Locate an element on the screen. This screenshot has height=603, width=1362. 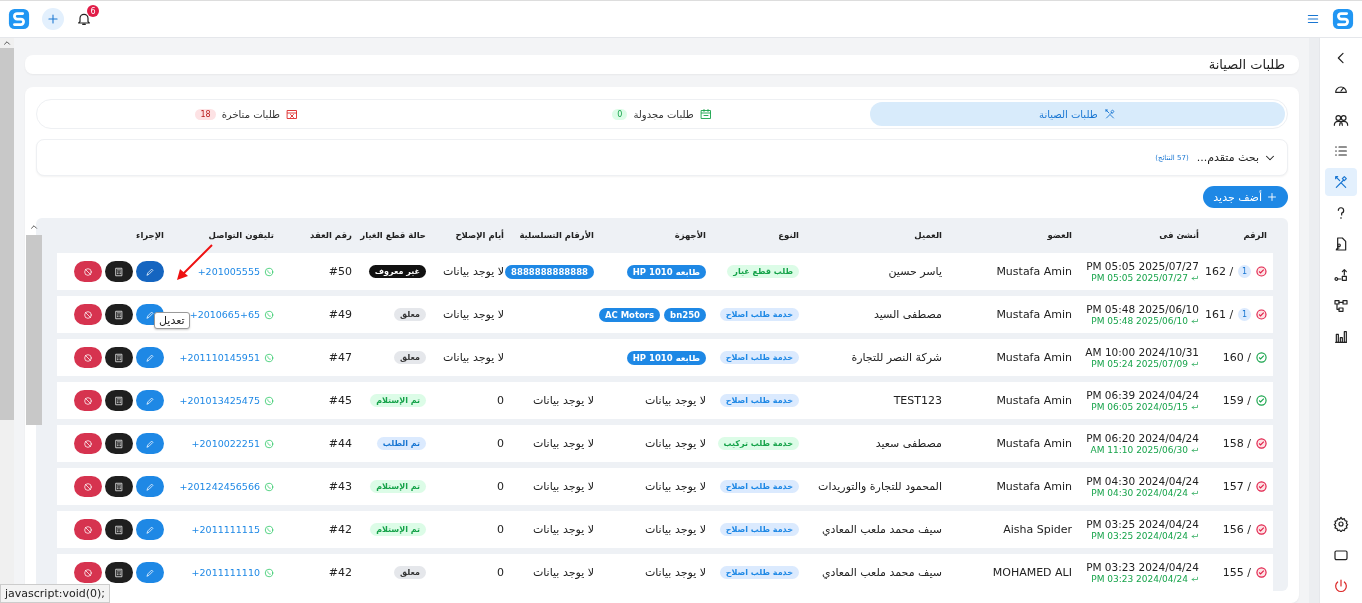
contract-number: #47 is located at coordinates (340, 357).